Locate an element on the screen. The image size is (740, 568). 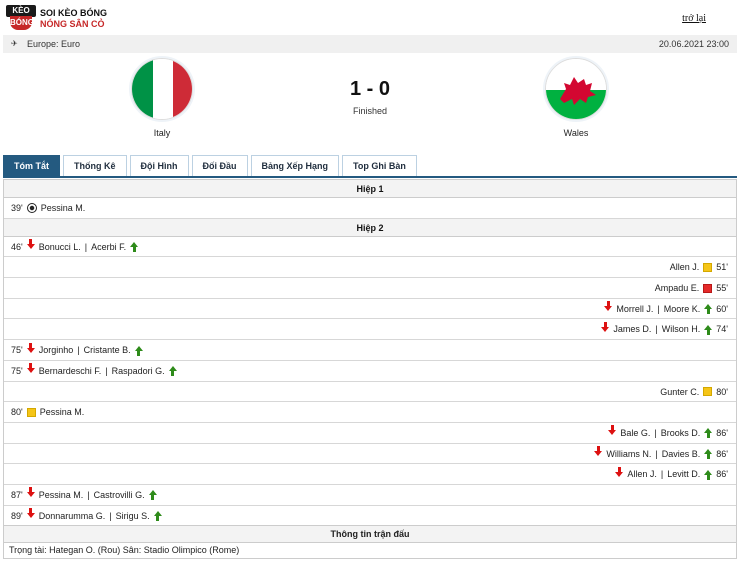
table-row: 46' Bonucci L. | Acerbi F. is located at coordinates (370, 247).